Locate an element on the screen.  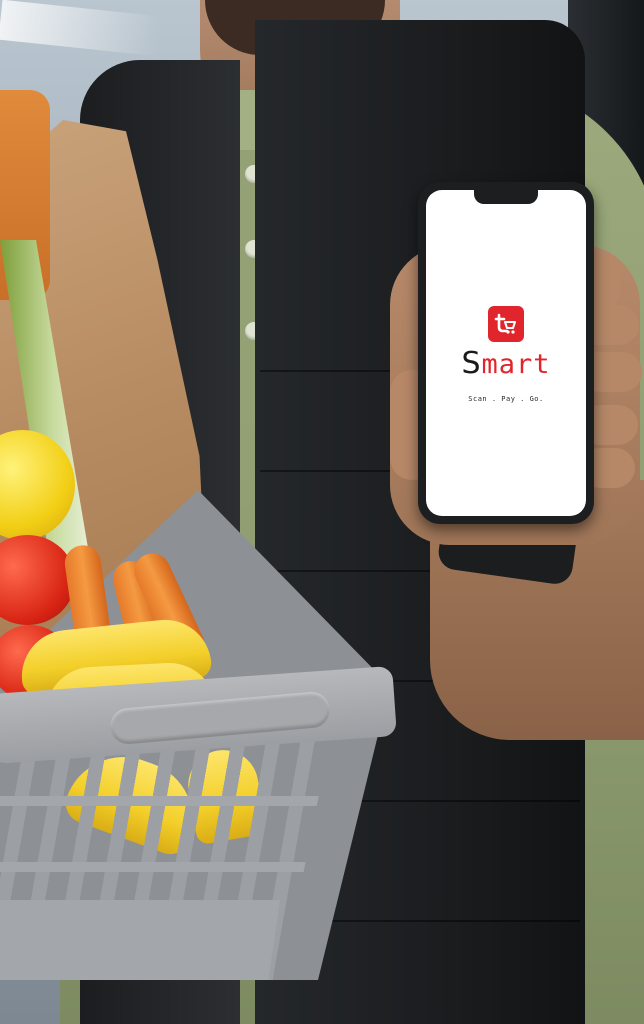
smartphone: Smart Scan . Pay . Go. is located at coordinates (506, 353).